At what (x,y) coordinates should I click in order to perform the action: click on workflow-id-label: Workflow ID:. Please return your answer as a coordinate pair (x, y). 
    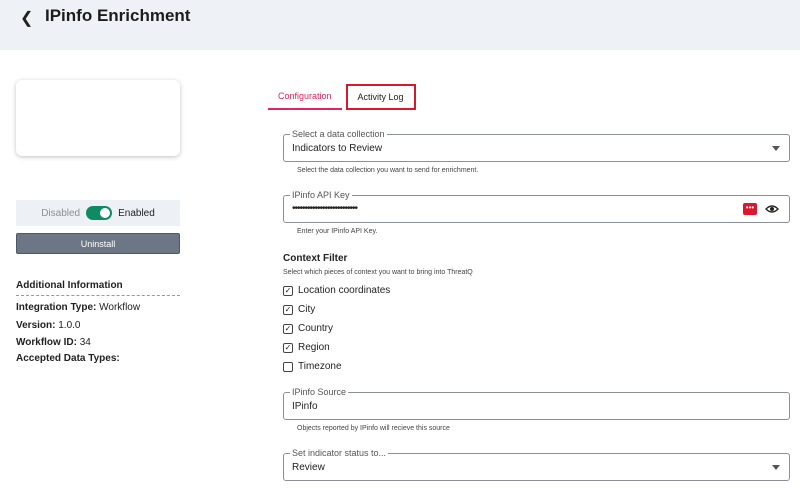
    Looking at the image, I should click on (46, 342).